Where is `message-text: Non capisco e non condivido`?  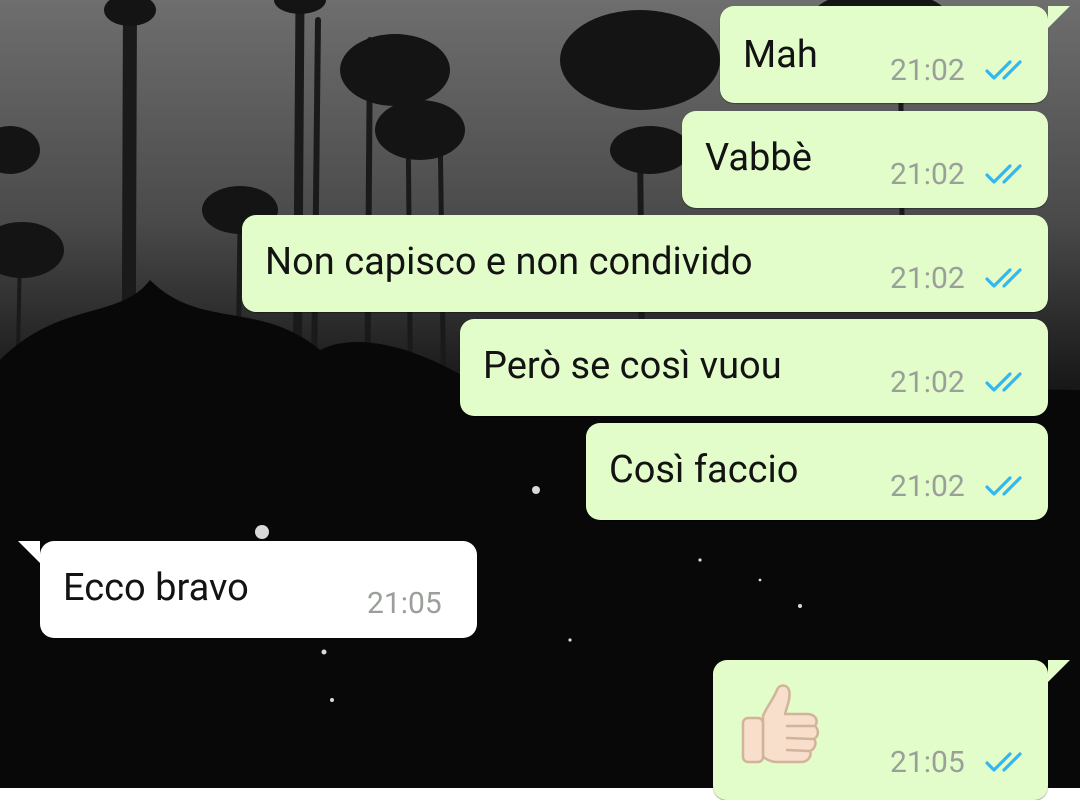 message-text: Non capisco e non condivido is located at coordinates (509, 262).